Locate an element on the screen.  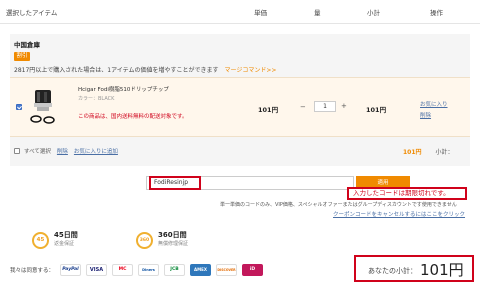
item-subtotal: 101円 is located at coordinates (376, 110).